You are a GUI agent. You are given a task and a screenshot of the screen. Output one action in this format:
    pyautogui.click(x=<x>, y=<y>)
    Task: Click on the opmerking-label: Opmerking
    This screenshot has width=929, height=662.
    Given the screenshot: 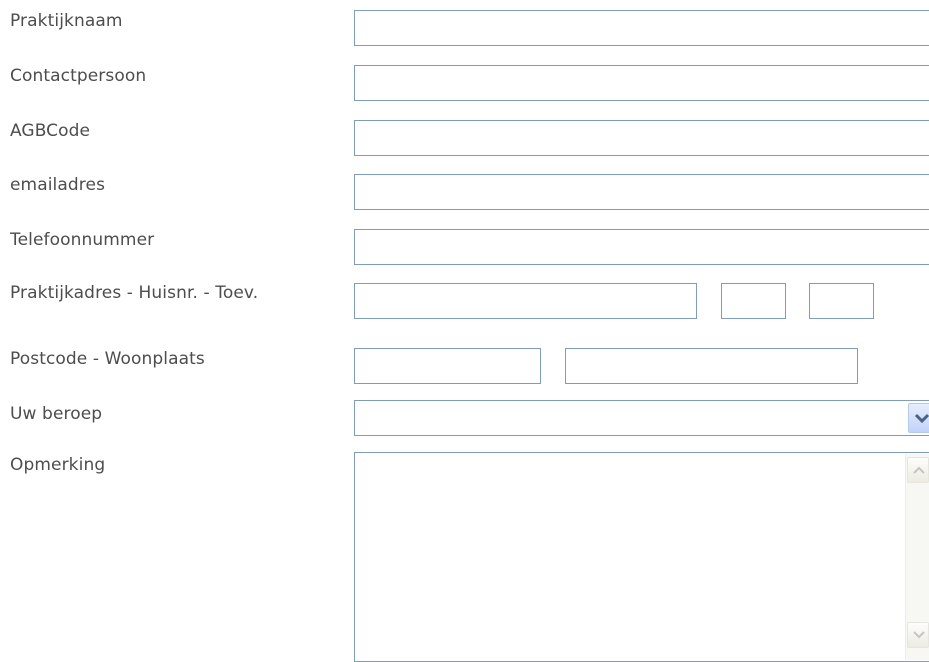 What is the action you would take?
    pyautogui.click(x=58, y=465)
    